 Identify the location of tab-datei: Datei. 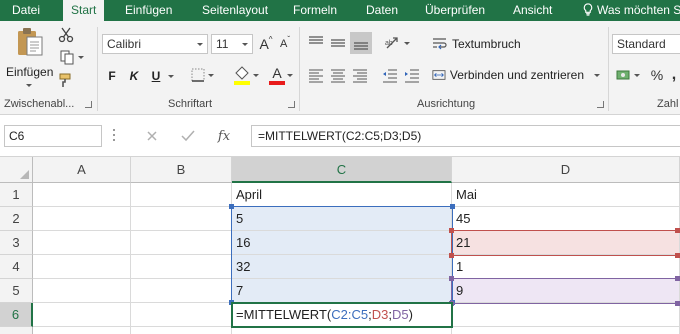
(26, 10).